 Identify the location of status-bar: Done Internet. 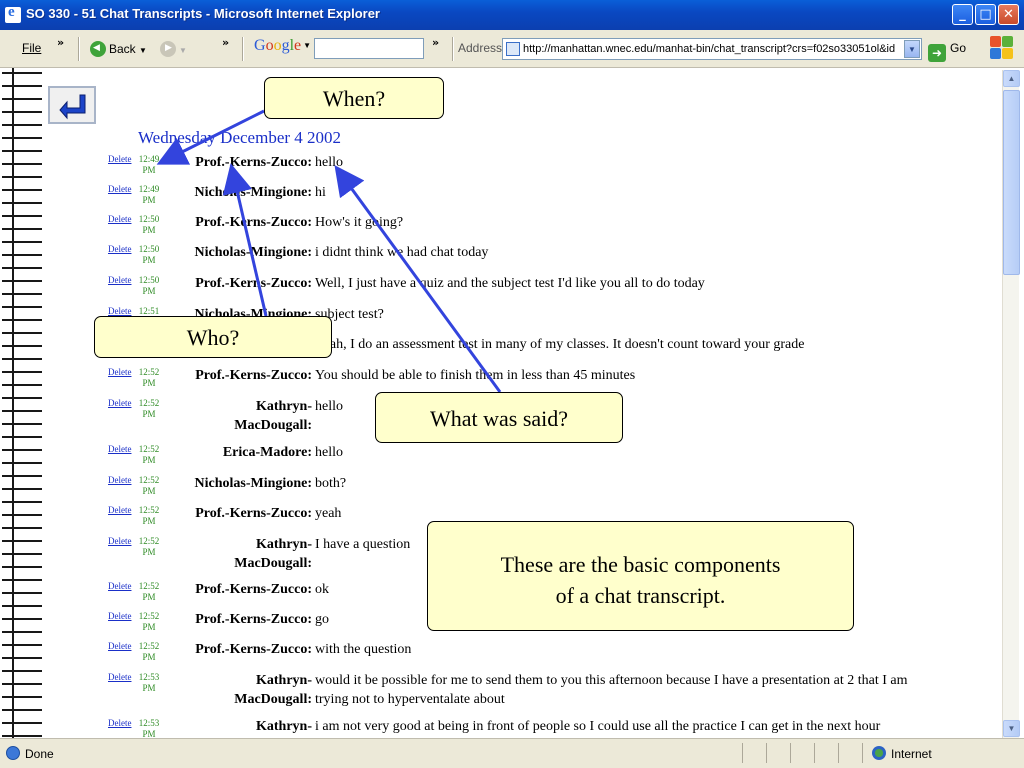
(512, 753).